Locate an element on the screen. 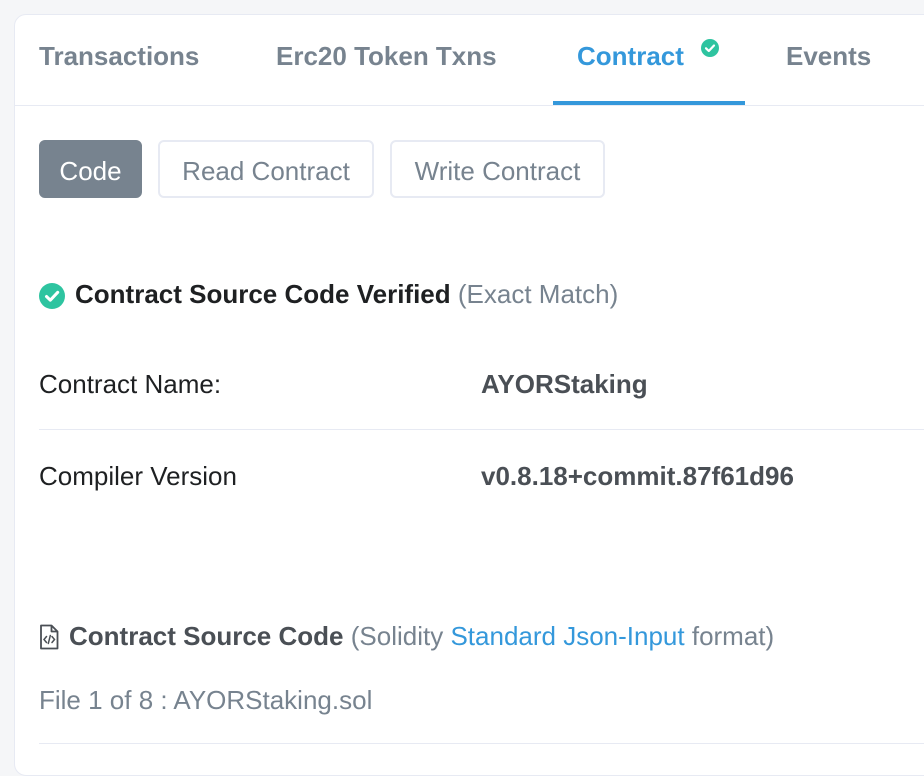 The image size is (924, 776). verified-title: Contract Source Code Verified is located at coordinates (263, 294).